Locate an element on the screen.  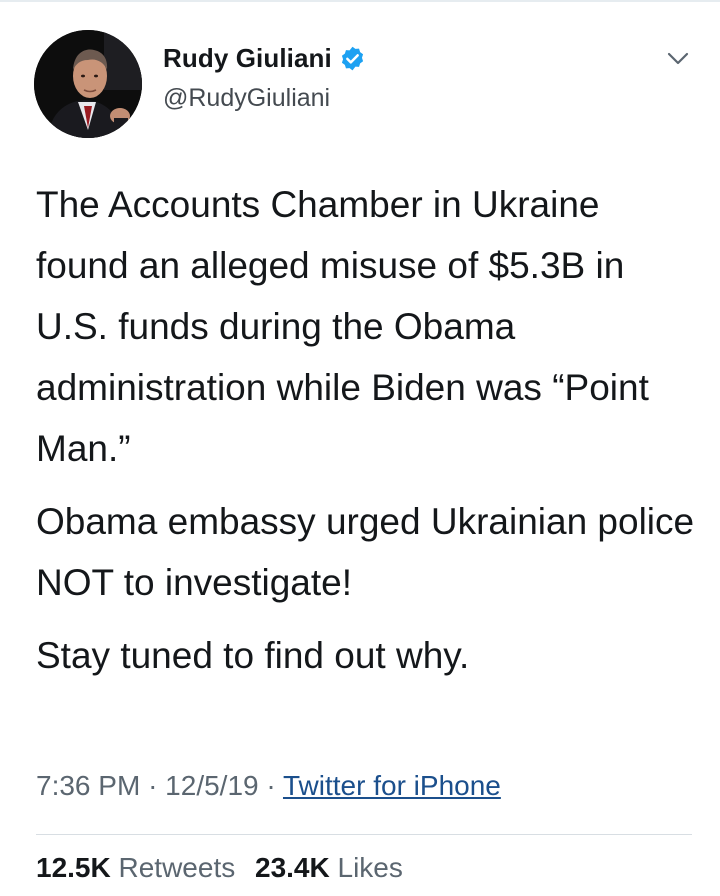
name-row: Rudy Giuliani is located at coordinates (264, 58).